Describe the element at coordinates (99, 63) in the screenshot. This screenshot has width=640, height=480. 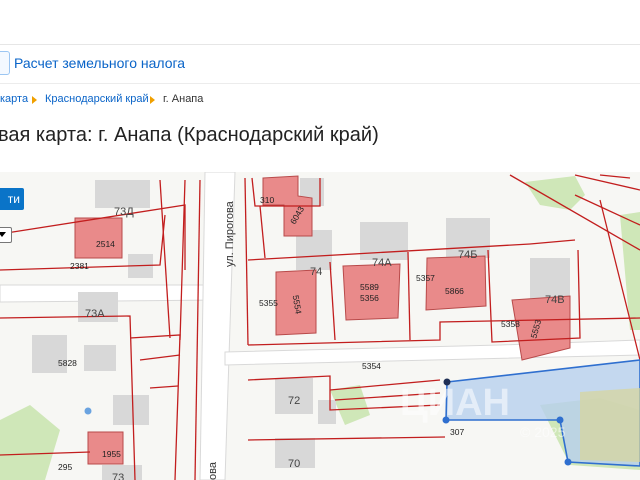
I see `tax-calc-link: Расчет земельного налога` at that location.